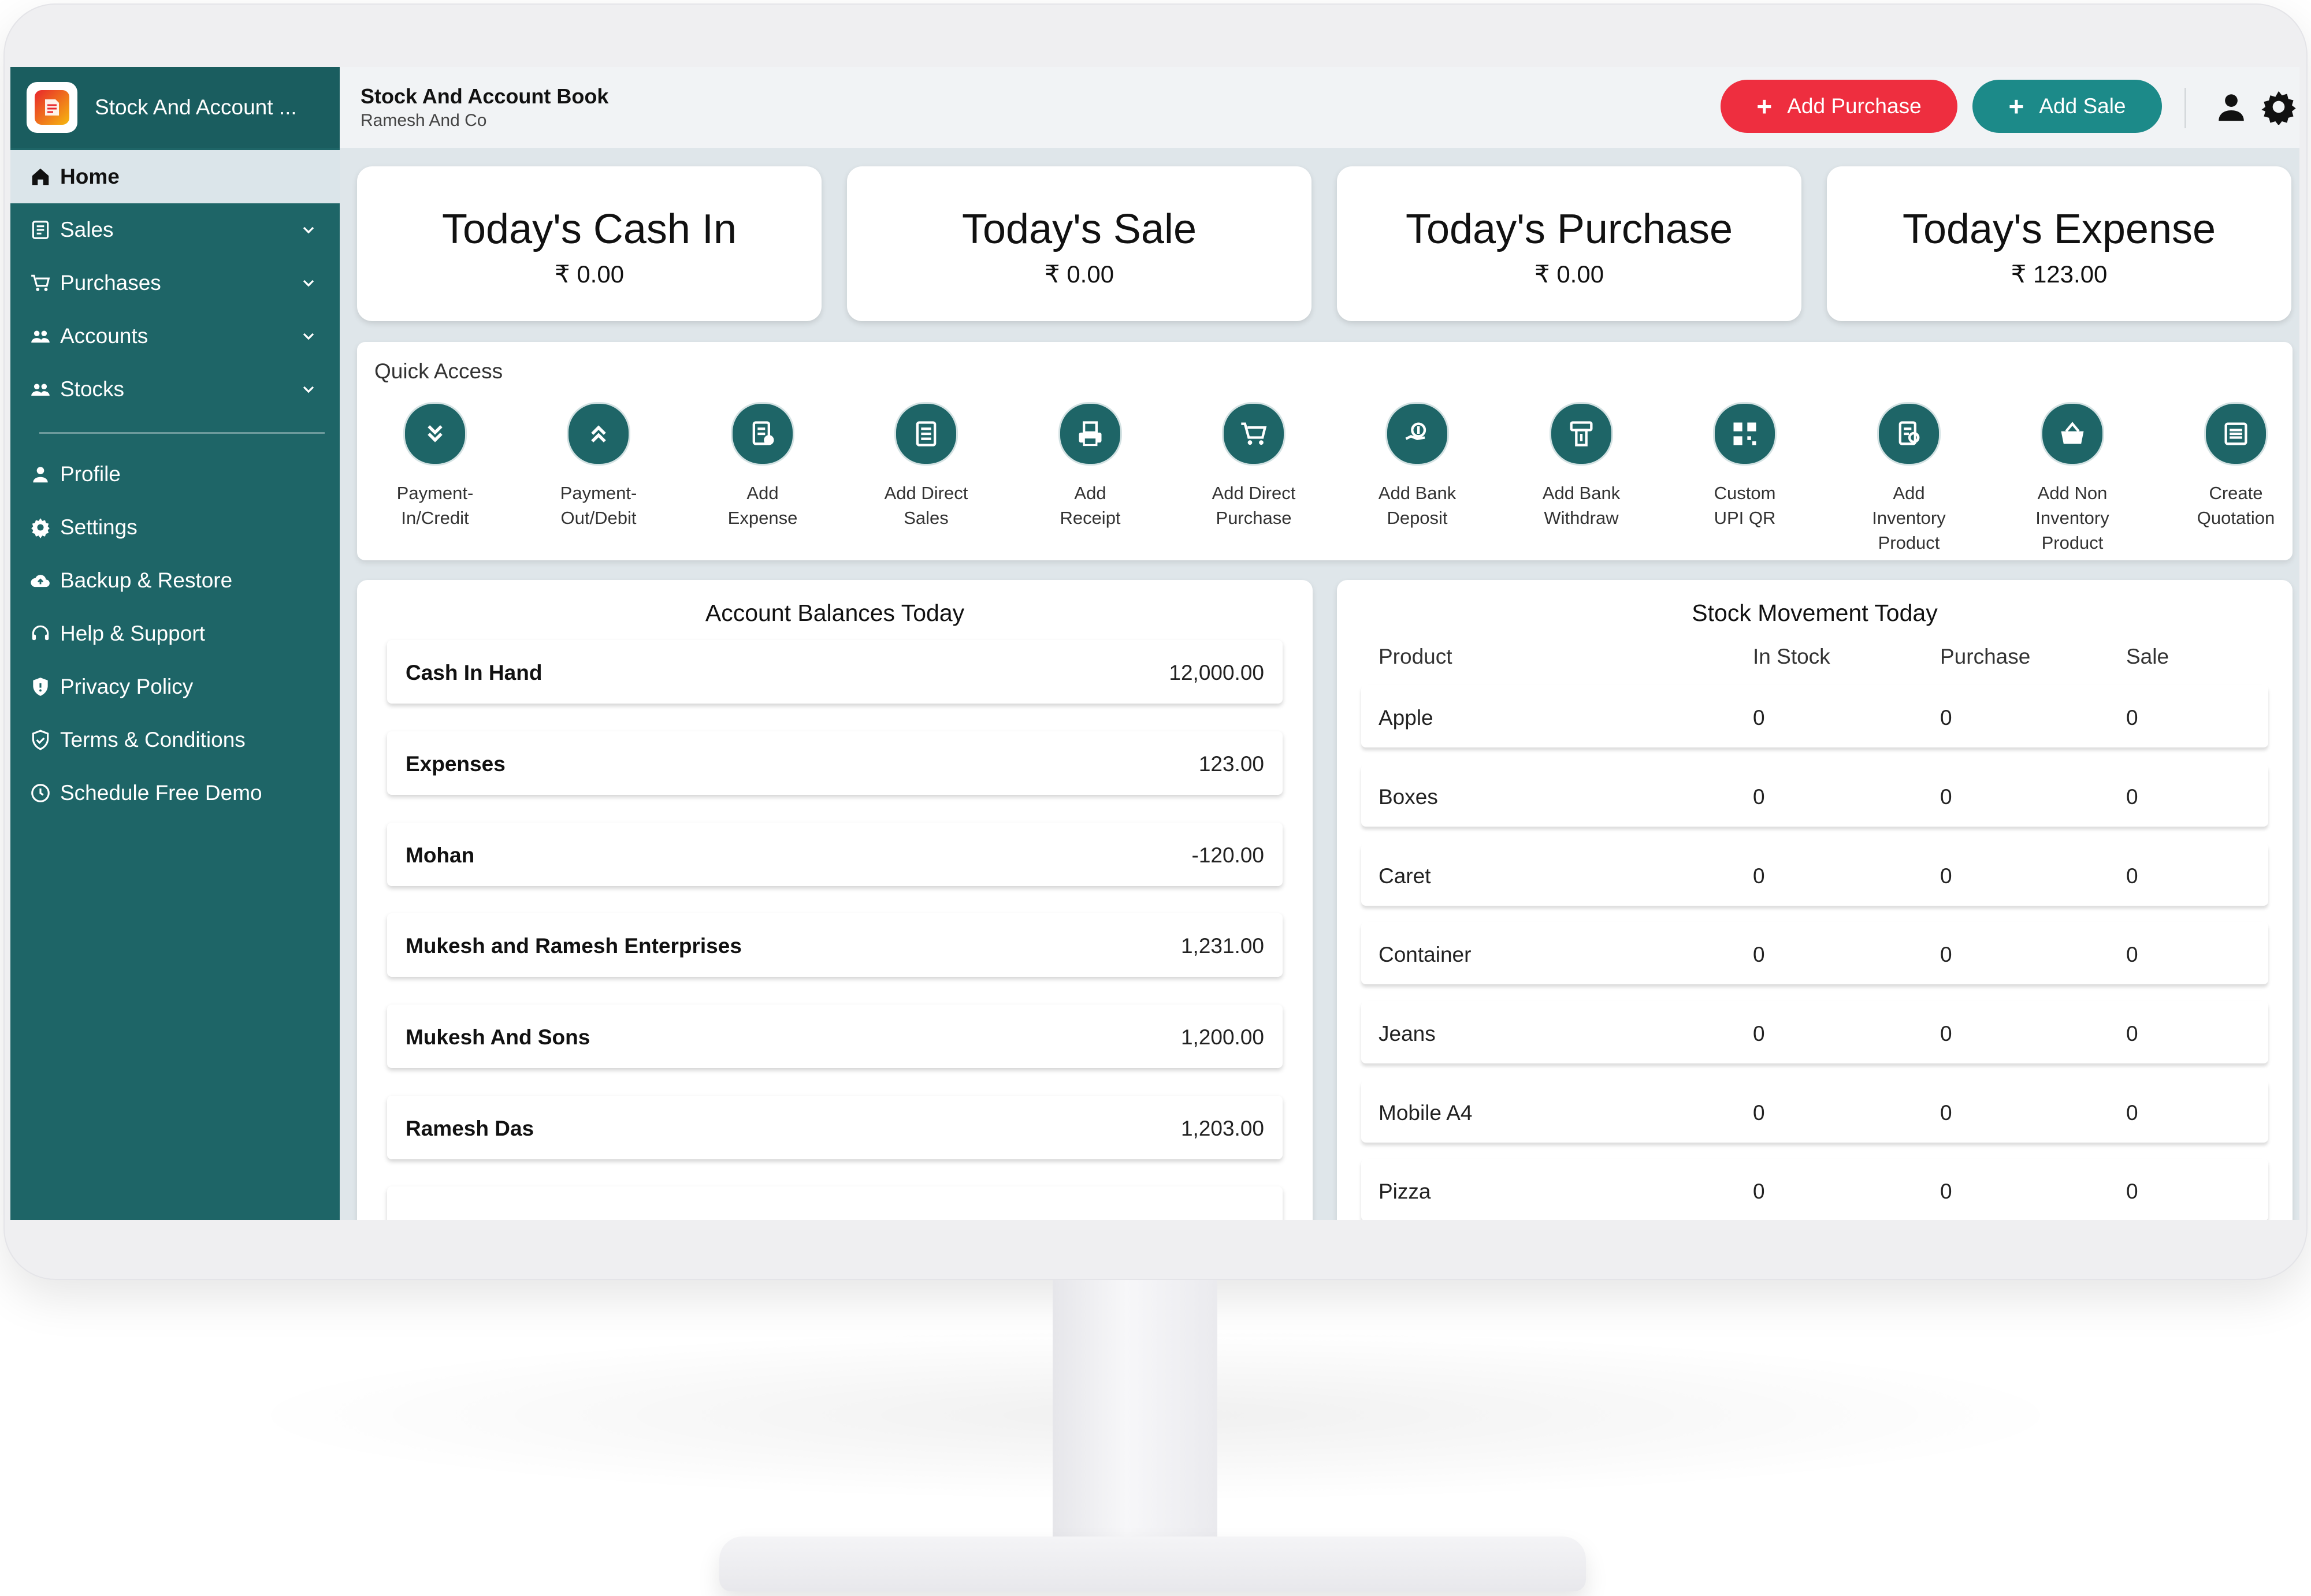  What do you see at coordinates (1839, 106) in the screenshot?
I see `add-purchase-button: + Add Purchase` at bounding box center [1839, 106].